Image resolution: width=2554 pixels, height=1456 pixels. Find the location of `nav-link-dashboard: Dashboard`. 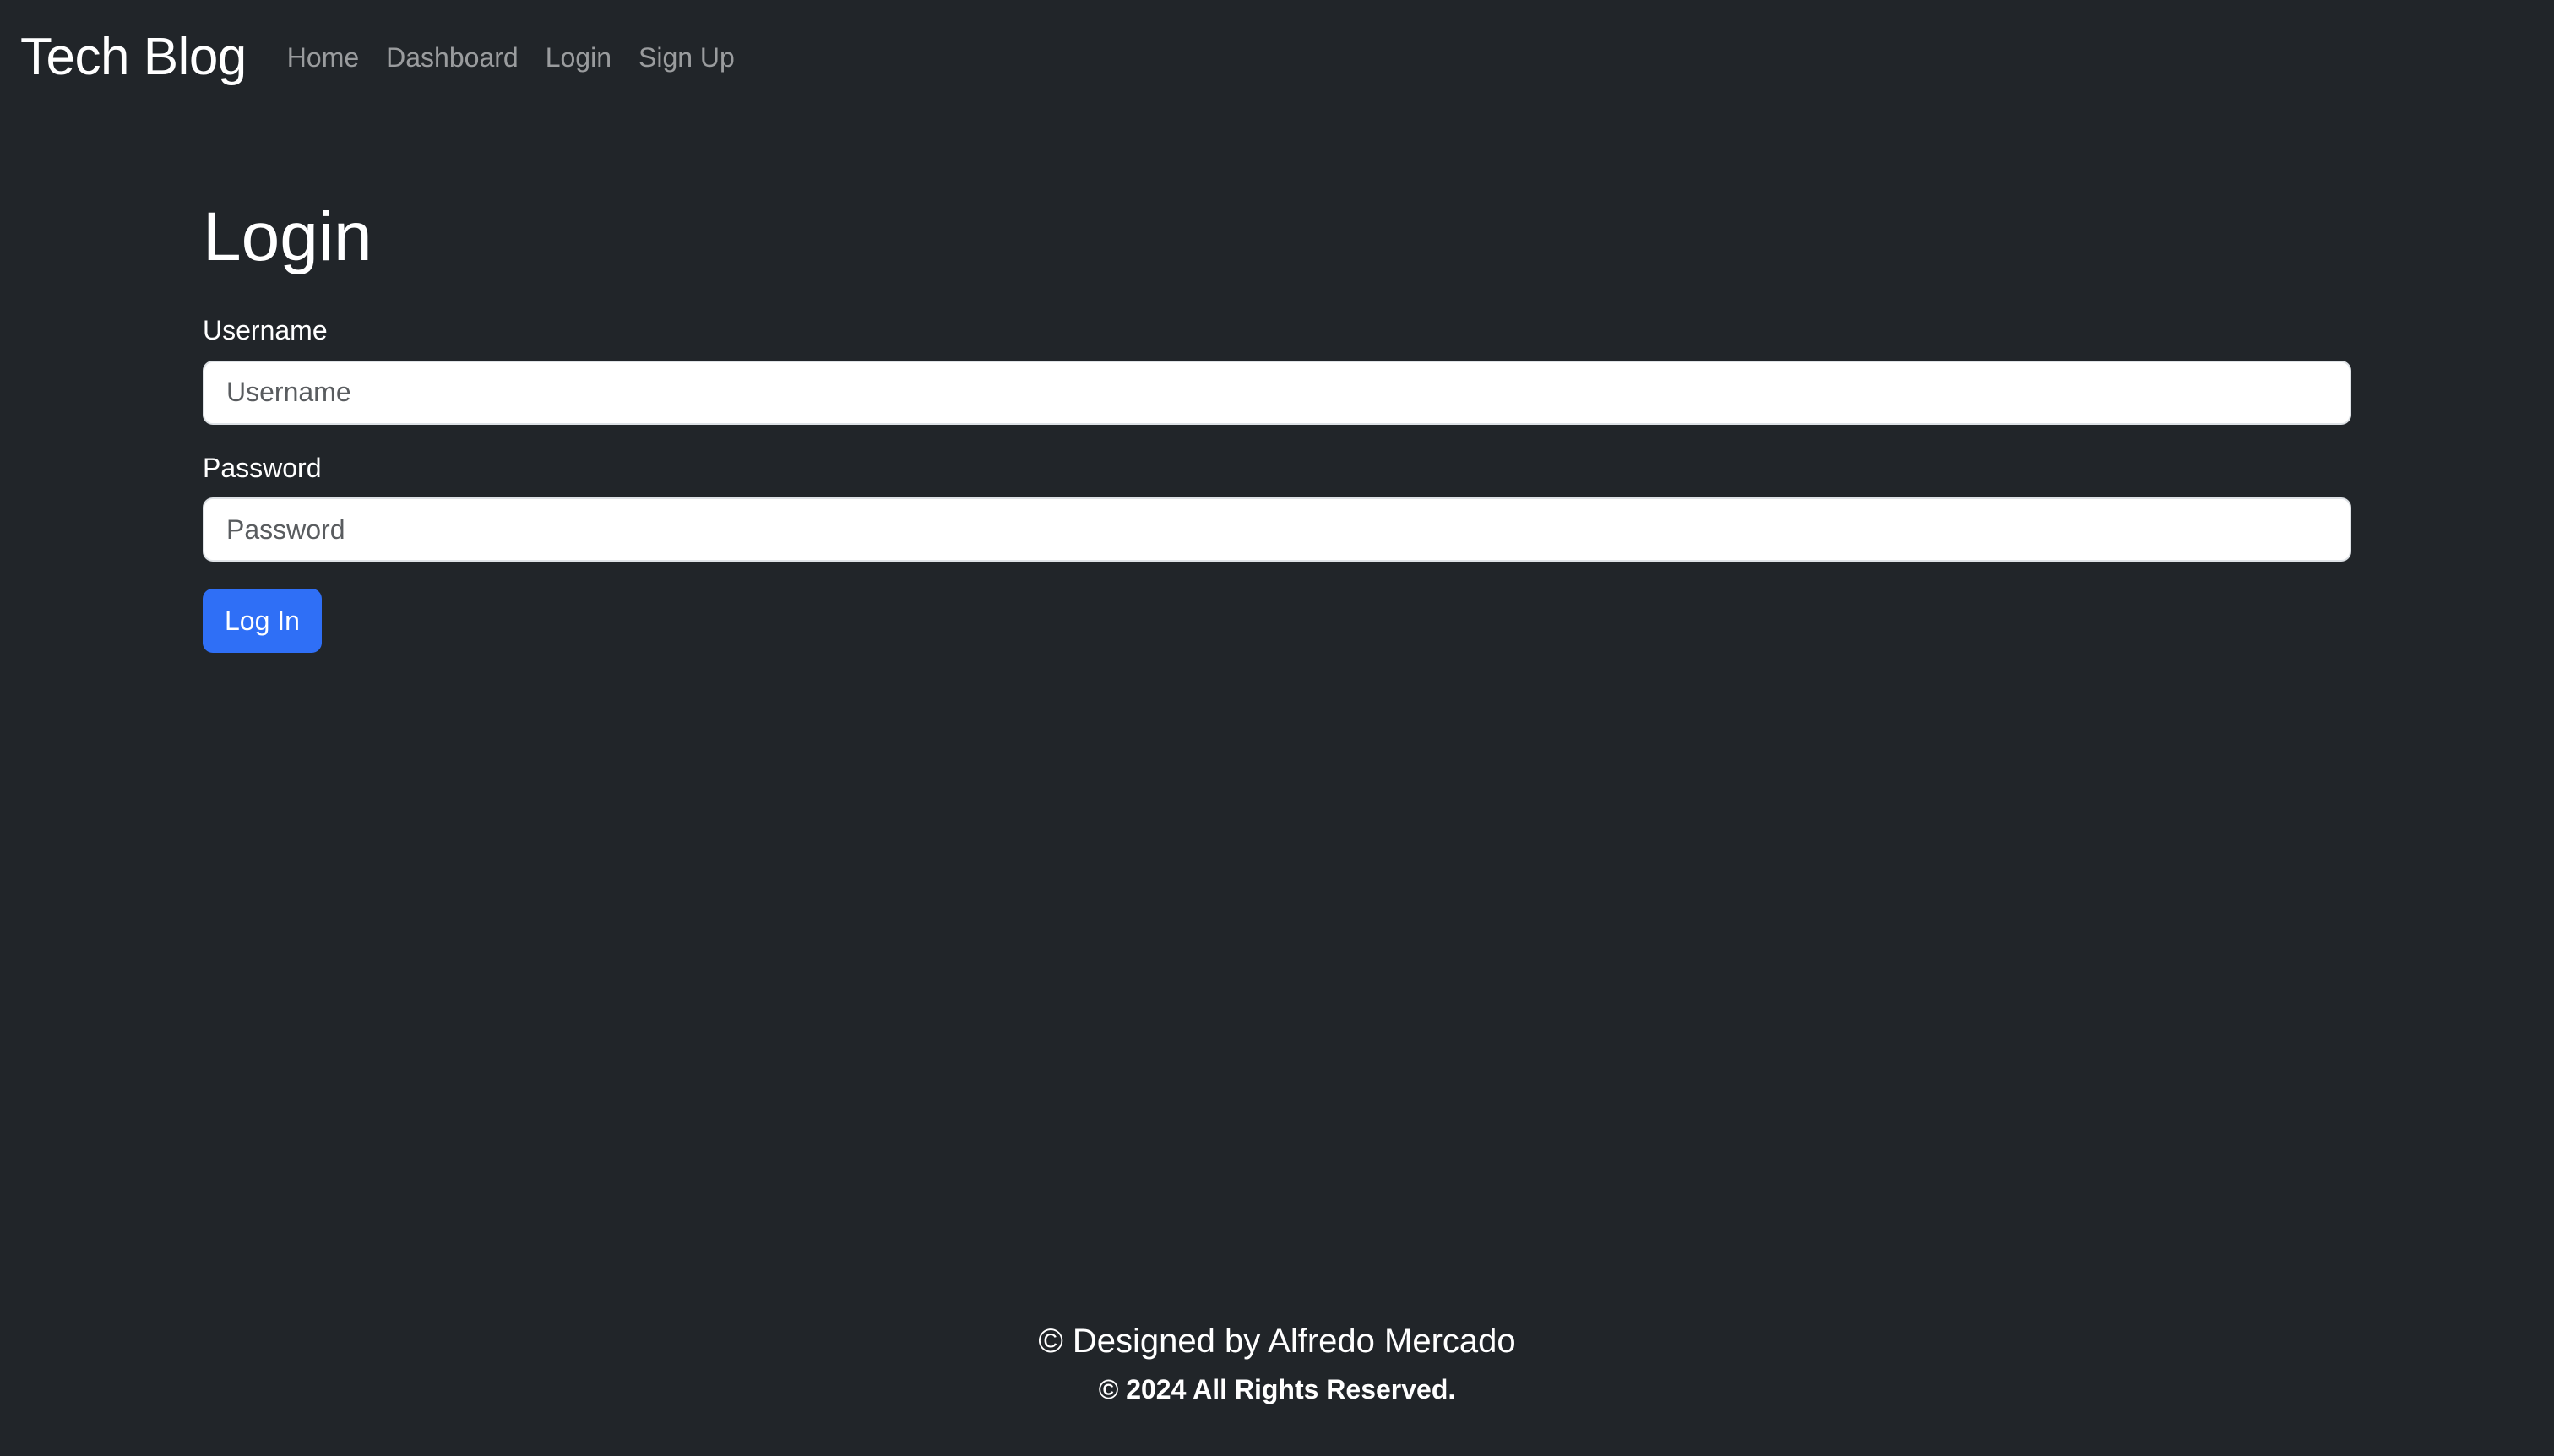

nav-link-dashboard: Dashboard is located at coordinates (452, 58).